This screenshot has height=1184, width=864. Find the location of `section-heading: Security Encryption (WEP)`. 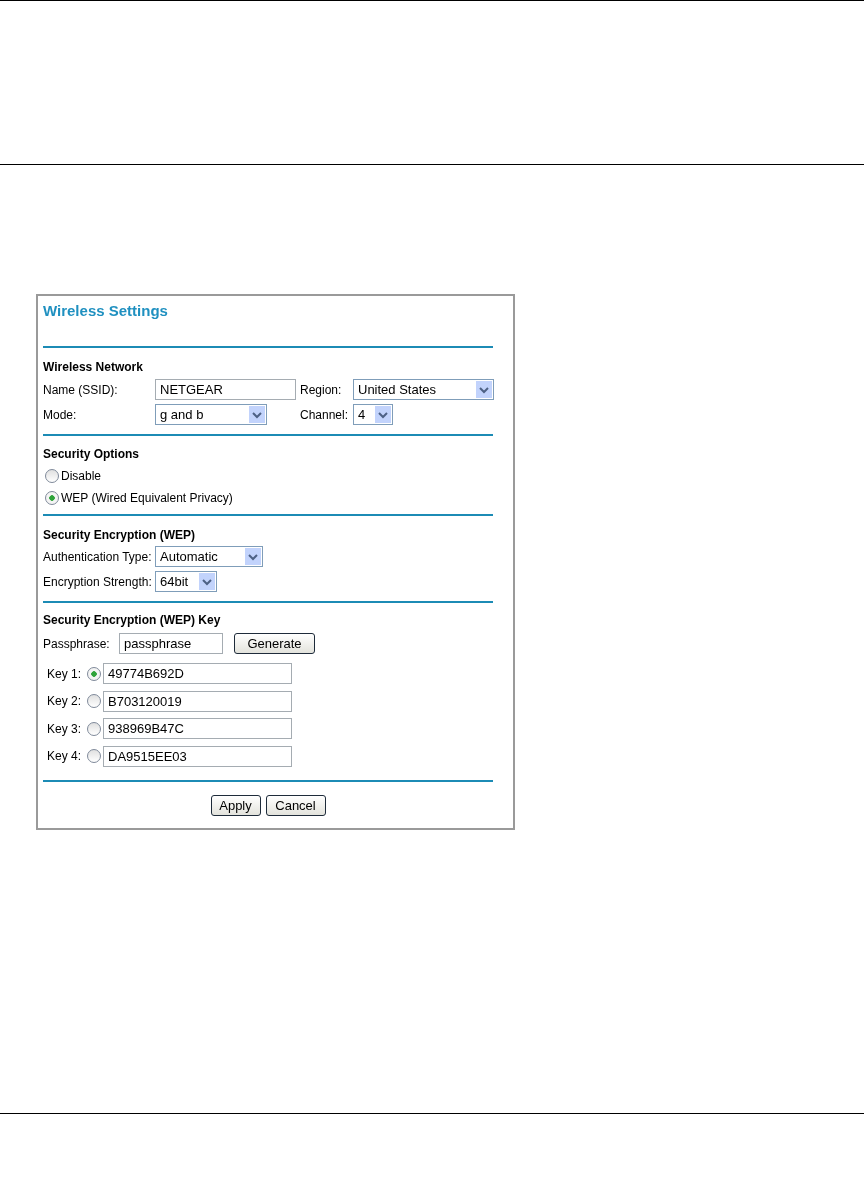

section-heading: Security Encryption (WEP) is located at coordinates (120, 535).